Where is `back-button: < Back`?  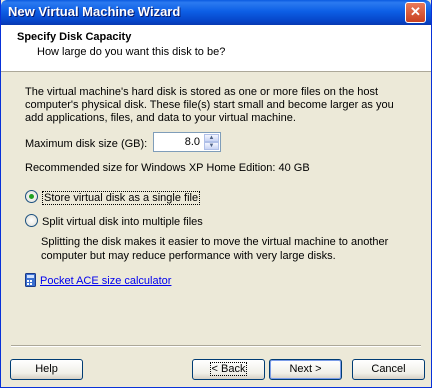
back-button: < Back is located at coordinates (228, 369).